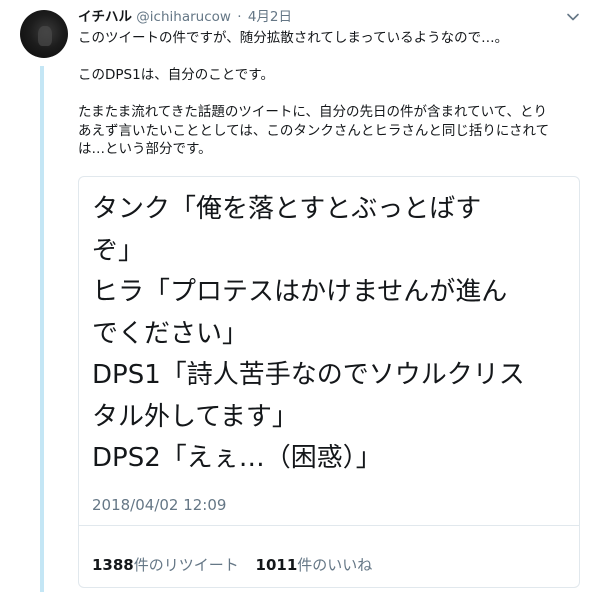 The height and width of the screenshot is (595, 607). I want to click on quoted-line: DPS1「詩人苦手なのでソウルクリス, so click(308, 375).